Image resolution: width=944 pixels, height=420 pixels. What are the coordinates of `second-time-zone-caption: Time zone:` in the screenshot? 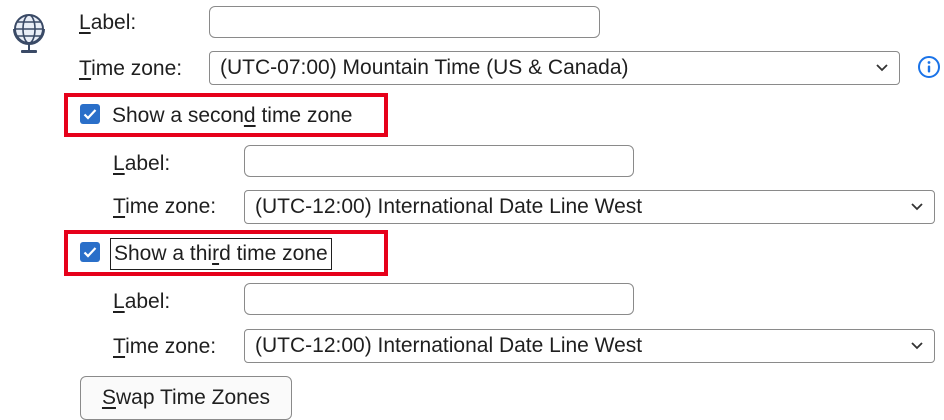 It's located at (165, 206).